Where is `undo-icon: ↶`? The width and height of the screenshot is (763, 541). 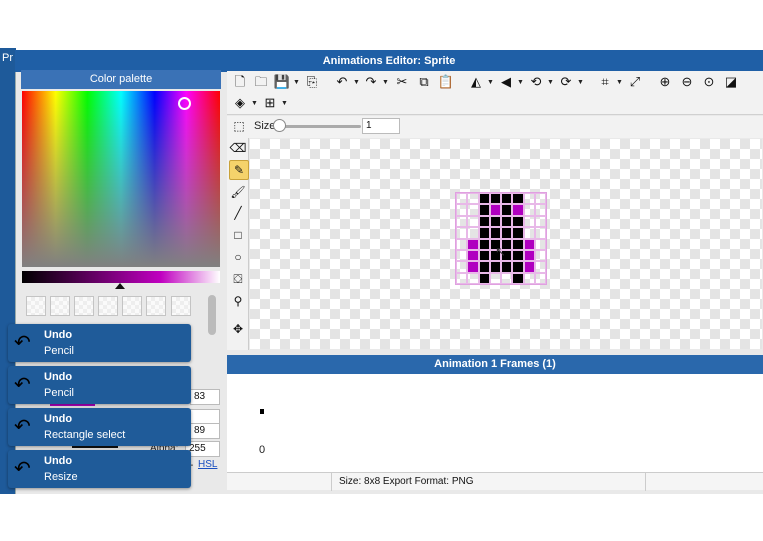 undo-icon: ↶ is located at coordinates (342, 82).